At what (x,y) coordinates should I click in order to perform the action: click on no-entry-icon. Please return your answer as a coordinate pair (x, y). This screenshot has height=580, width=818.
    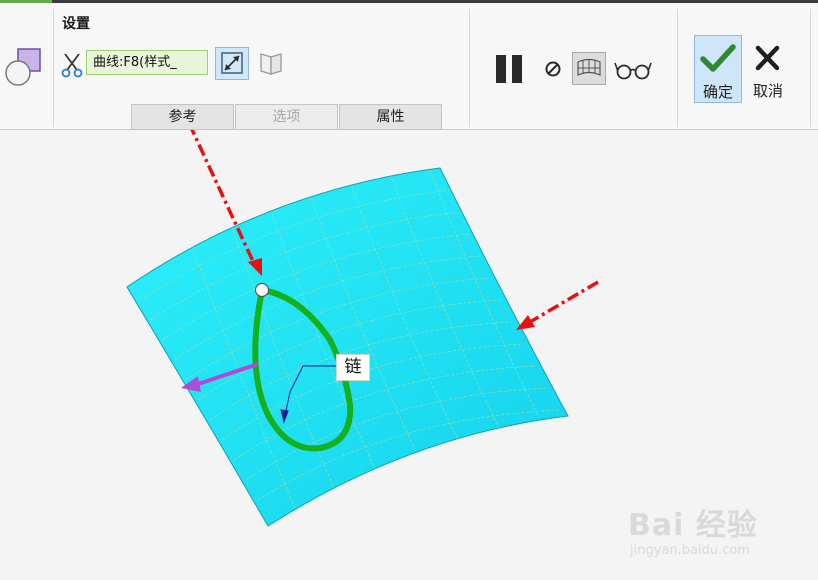
    Looking at the image, I should click on (553, 69).